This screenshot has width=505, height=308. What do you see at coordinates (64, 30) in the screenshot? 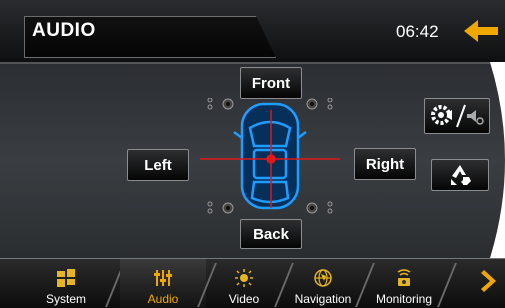
I see `page-title: AUDIO` at bounding box center [64, 30].